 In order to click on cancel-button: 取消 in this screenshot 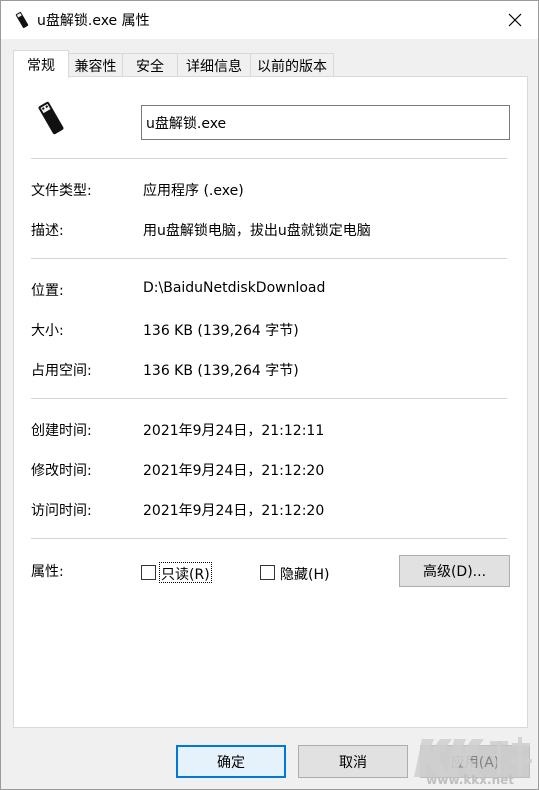, I will do `click(353, 761)`.